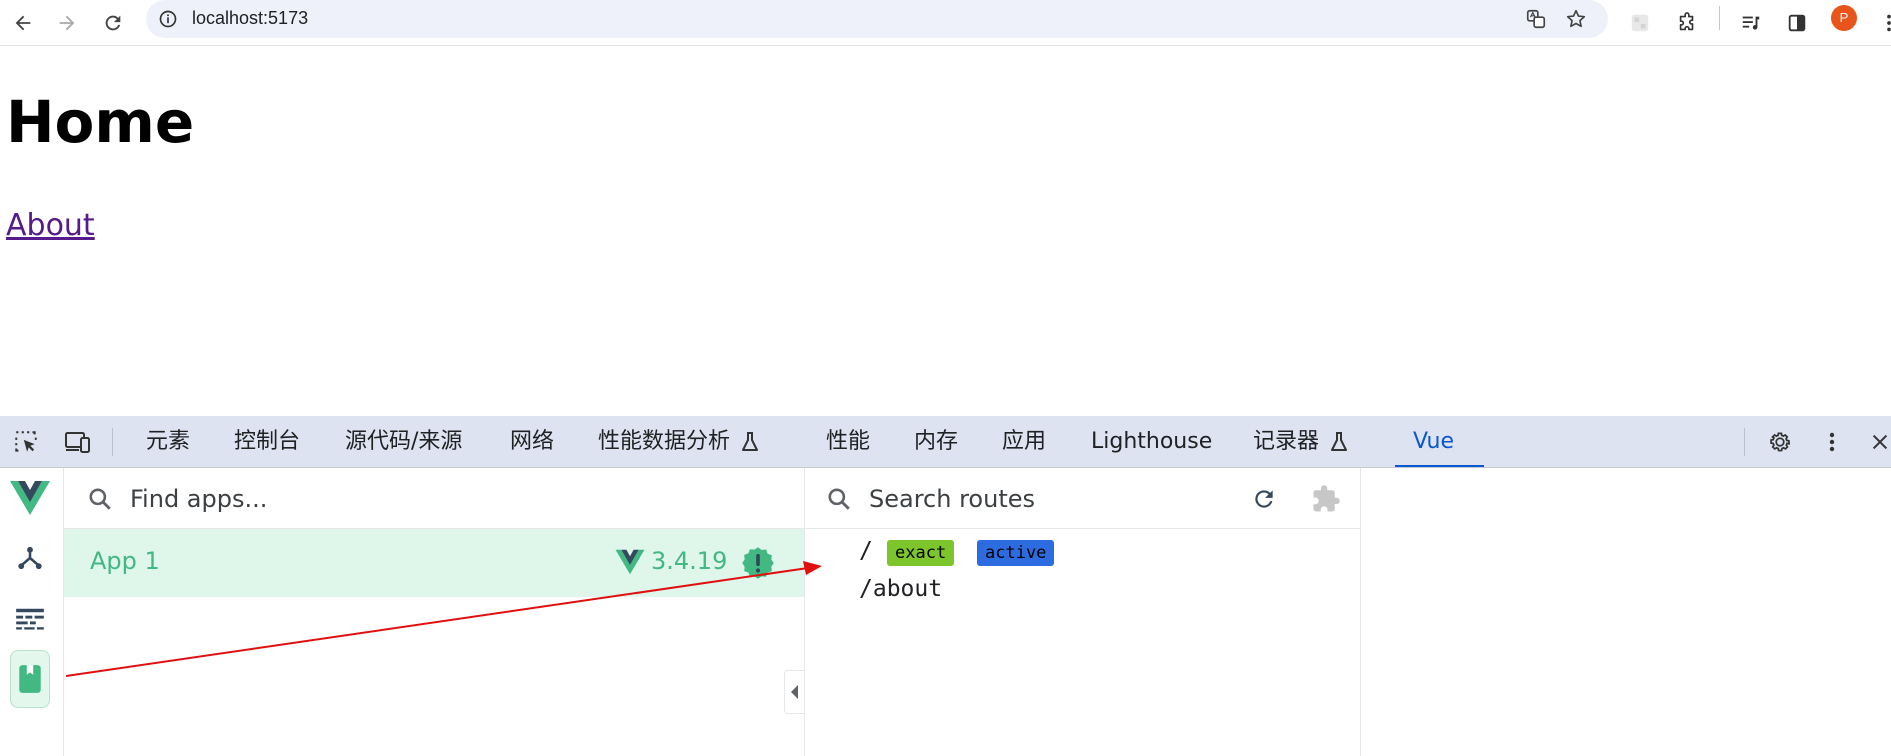 The height and width of the screenshot is (756, 1891). I want to click on browser-toolbar: localhost:5173 P, so click(945, 23).